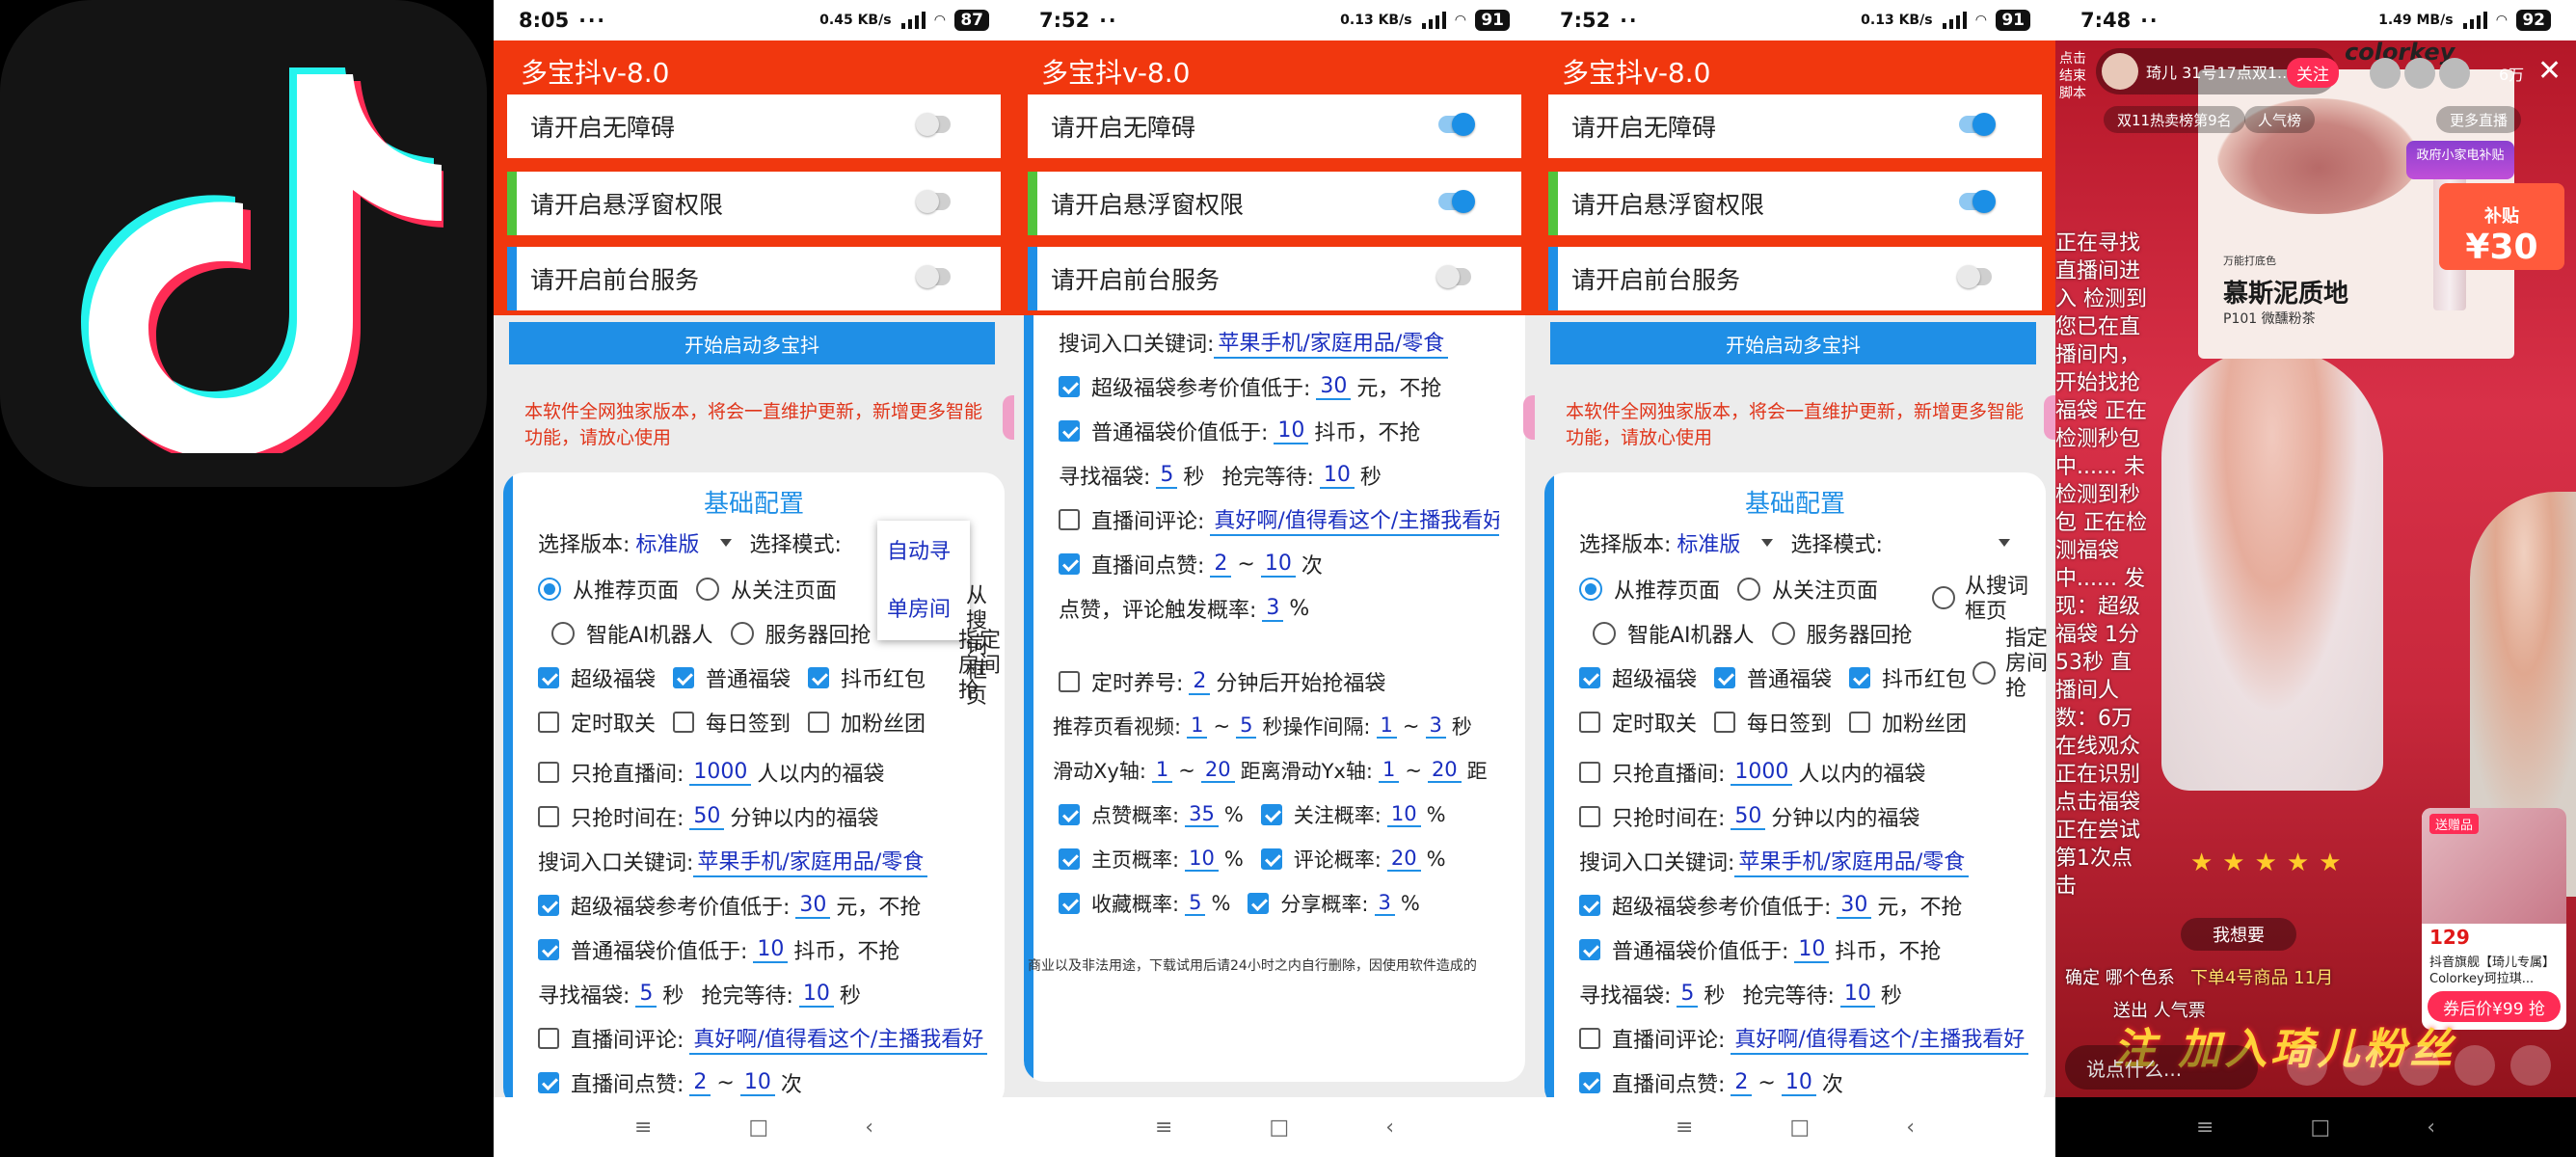  What do you see at coordinates (1387, 726) in the screenshot?
I see `op-from-input: 1` at bounding box center [1387, 726].